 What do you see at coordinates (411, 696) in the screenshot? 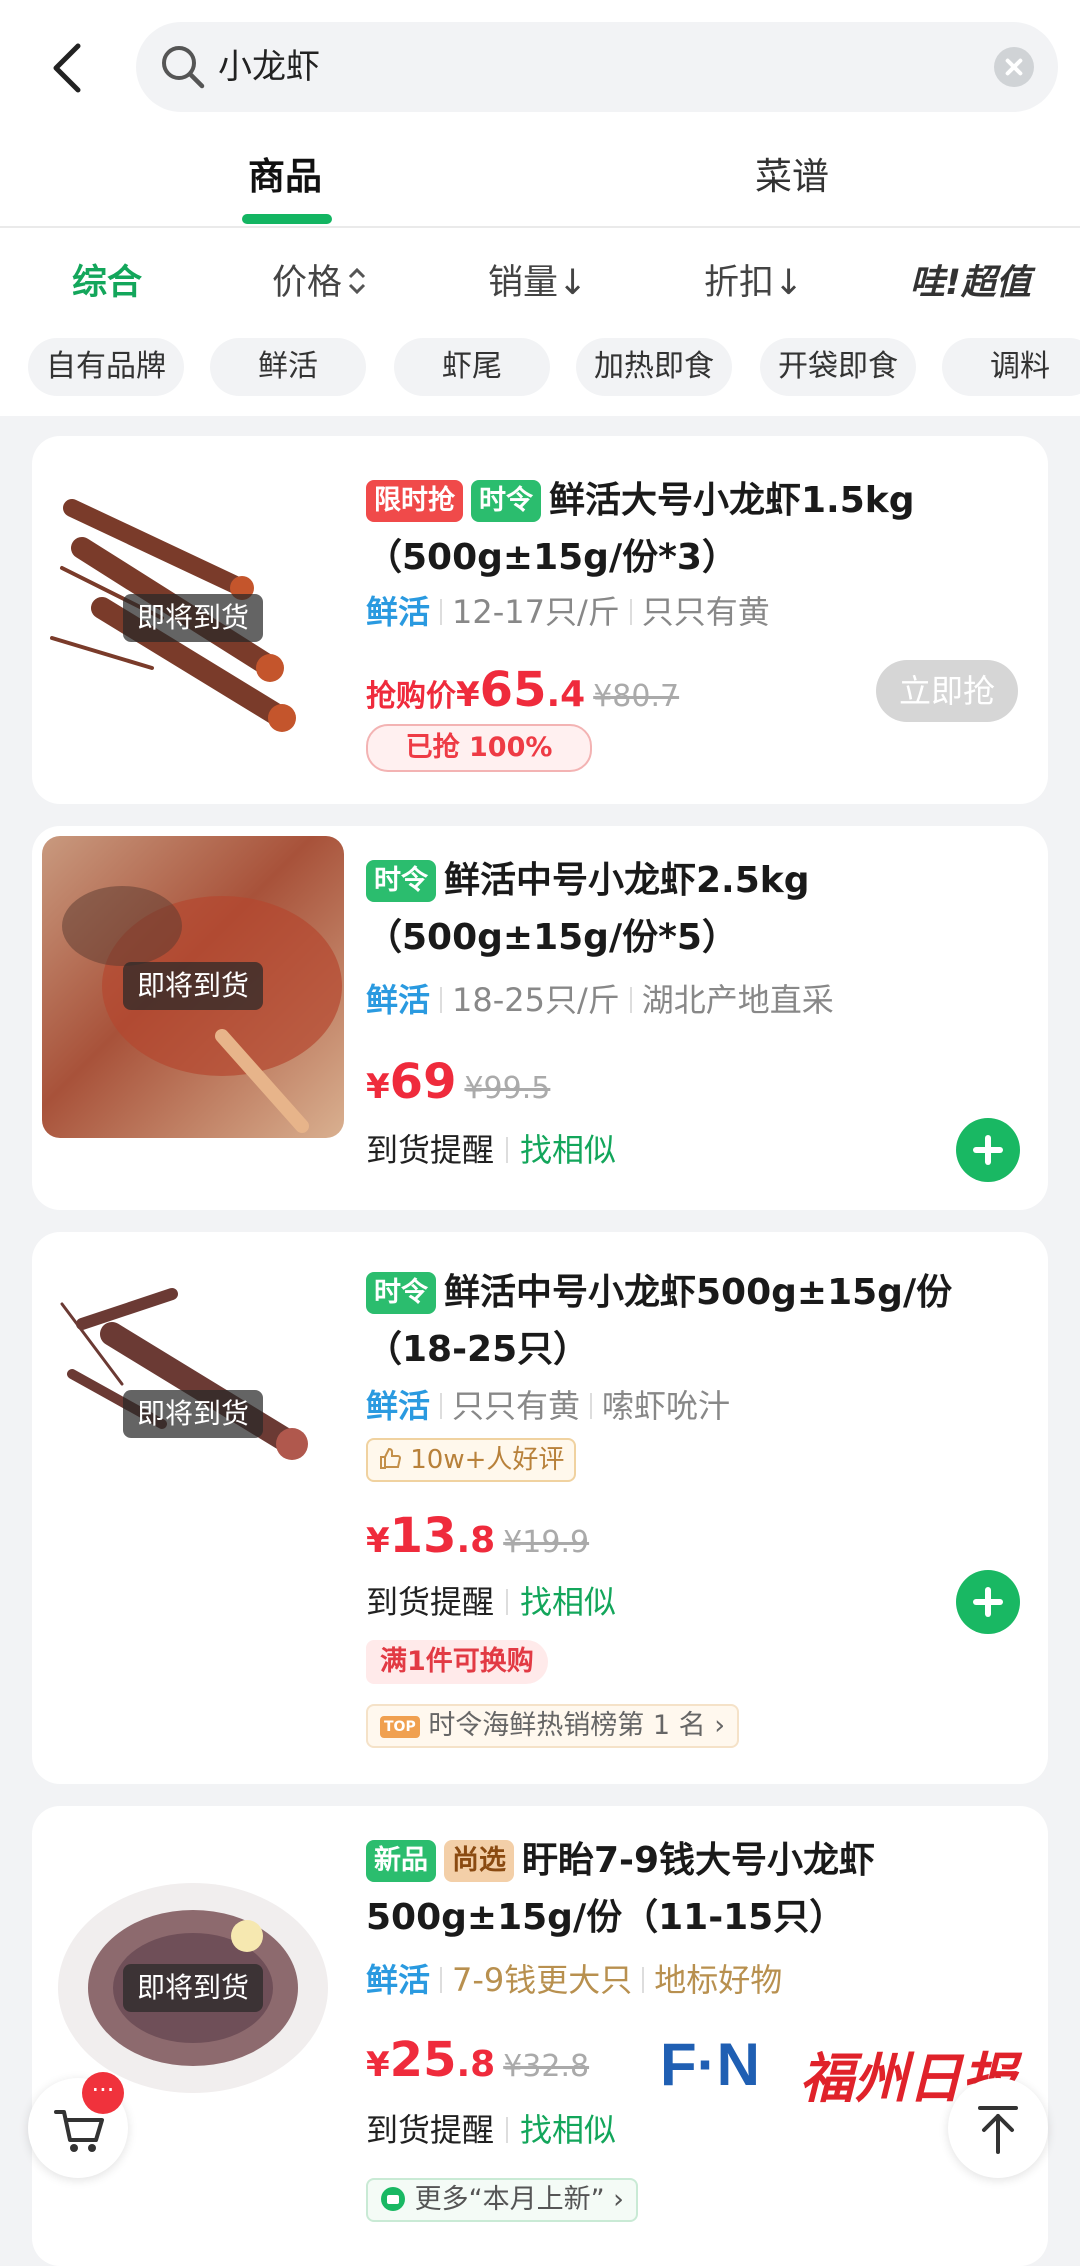
I see `price-prefix: 抢购价` at bounding box center [411, 696].